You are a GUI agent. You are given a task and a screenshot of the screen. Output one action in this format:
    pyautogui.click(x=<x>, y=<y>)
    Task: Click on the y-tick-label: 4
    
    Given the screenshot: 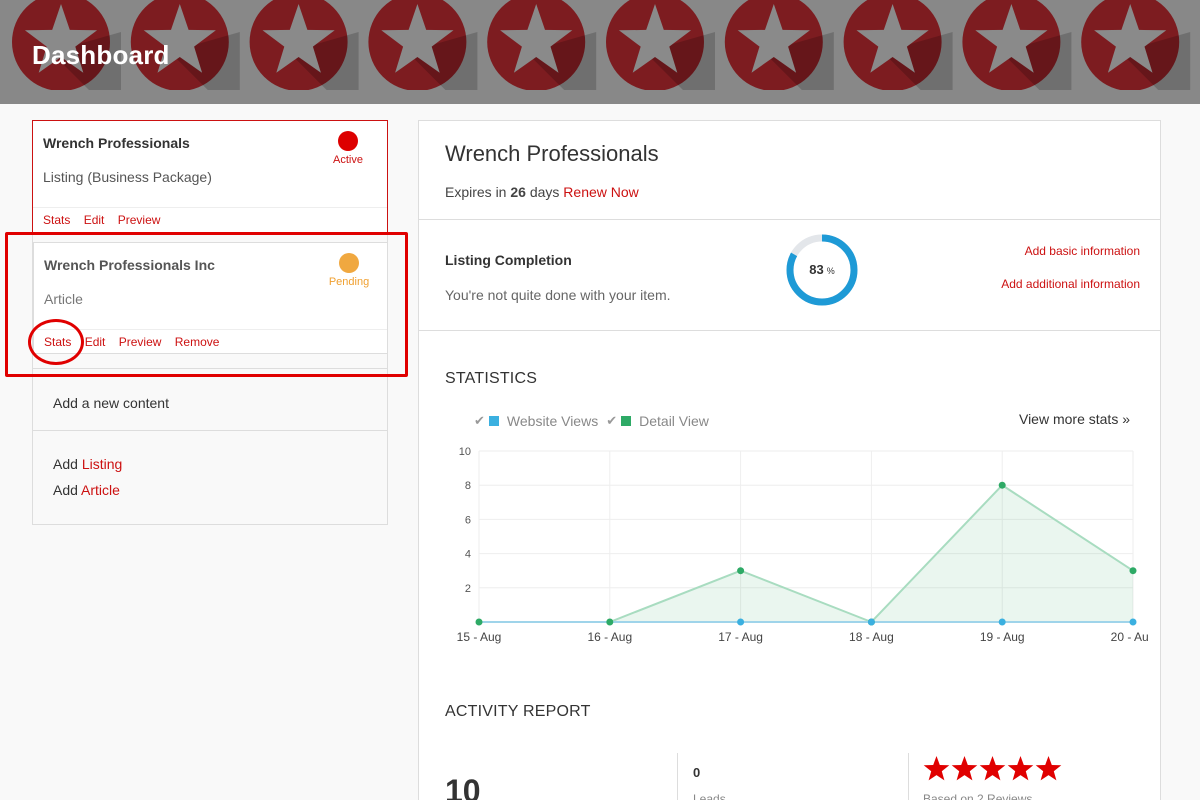 What is the action you would take?
    pyautogui.click(x=468, y=555)
    